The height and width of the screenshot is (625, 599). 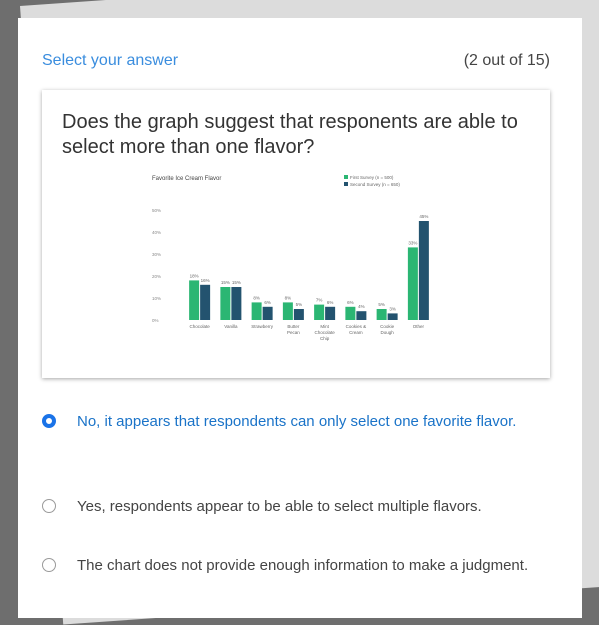 What do you see at coordinates (419, 326) in the screenshot?
I see `x-tick-label: Other` at bounding box center [419, 326].